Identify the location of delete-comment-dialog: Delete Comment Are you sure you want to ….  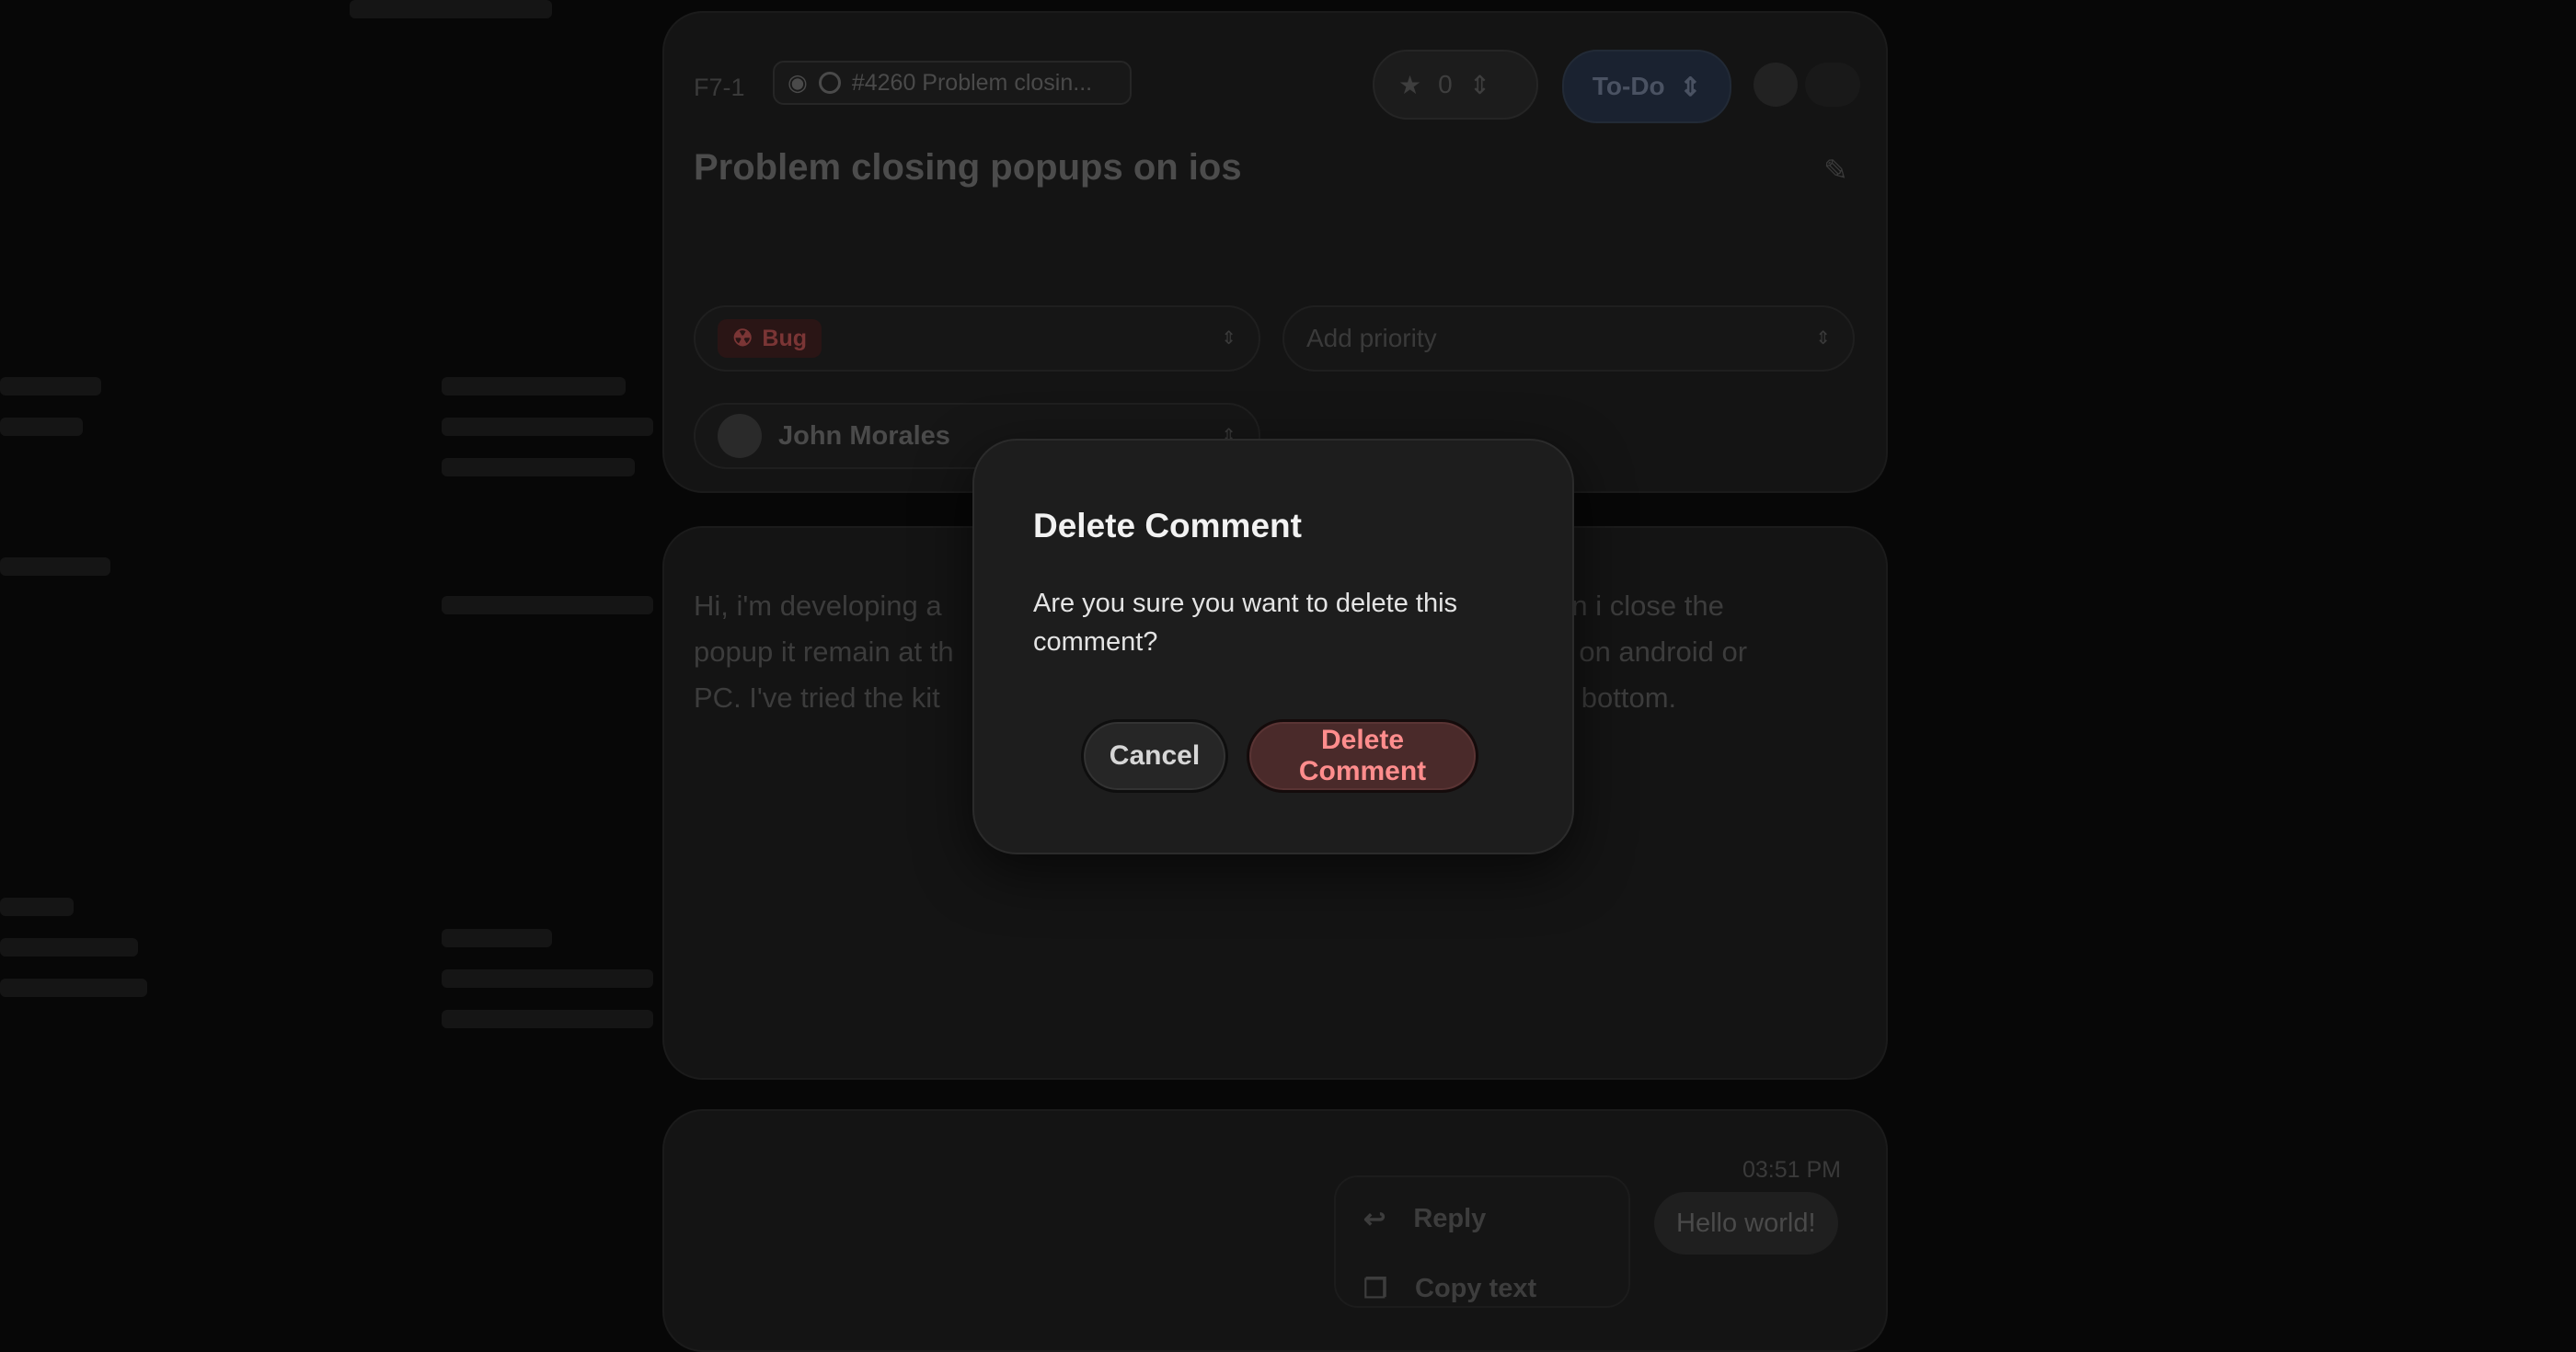
(1273, 646).